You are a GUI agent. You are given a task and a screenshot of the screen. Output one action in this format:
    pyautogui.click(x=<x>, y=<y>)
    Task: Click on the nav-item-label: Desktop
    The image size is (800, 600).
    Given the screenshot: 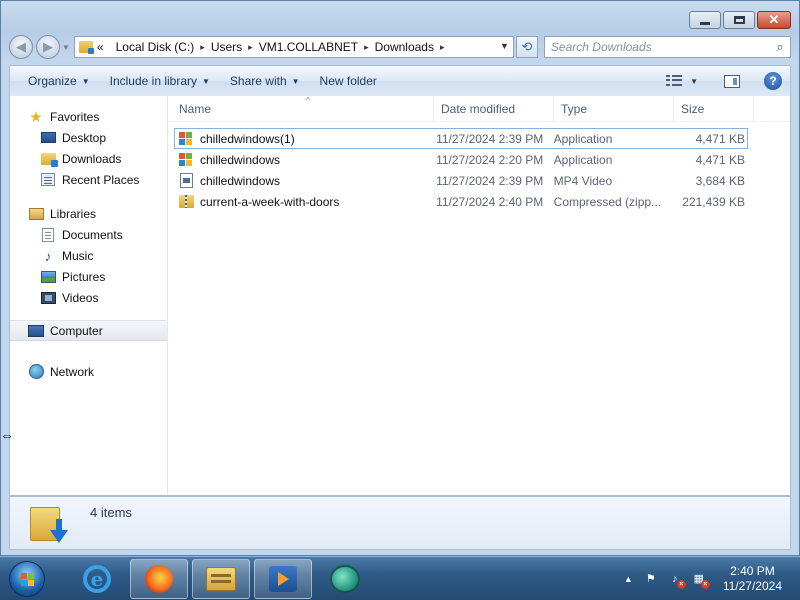 What is the action you would take?
    pyautogui.click(x=84, y=137)
    